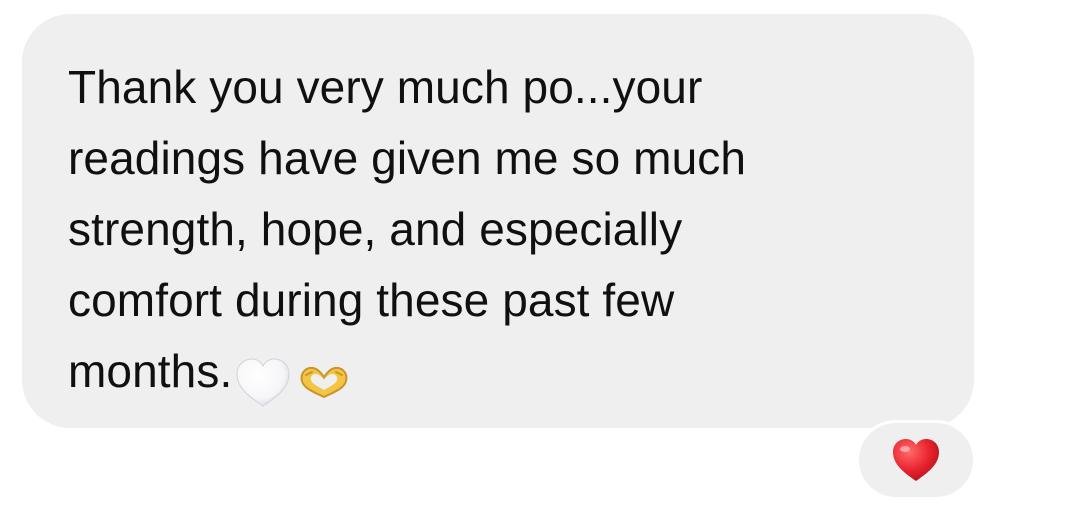 The image size is (1080, 524). I want to click on message-line-3: strength, hope, and especially, so click(375, 229).